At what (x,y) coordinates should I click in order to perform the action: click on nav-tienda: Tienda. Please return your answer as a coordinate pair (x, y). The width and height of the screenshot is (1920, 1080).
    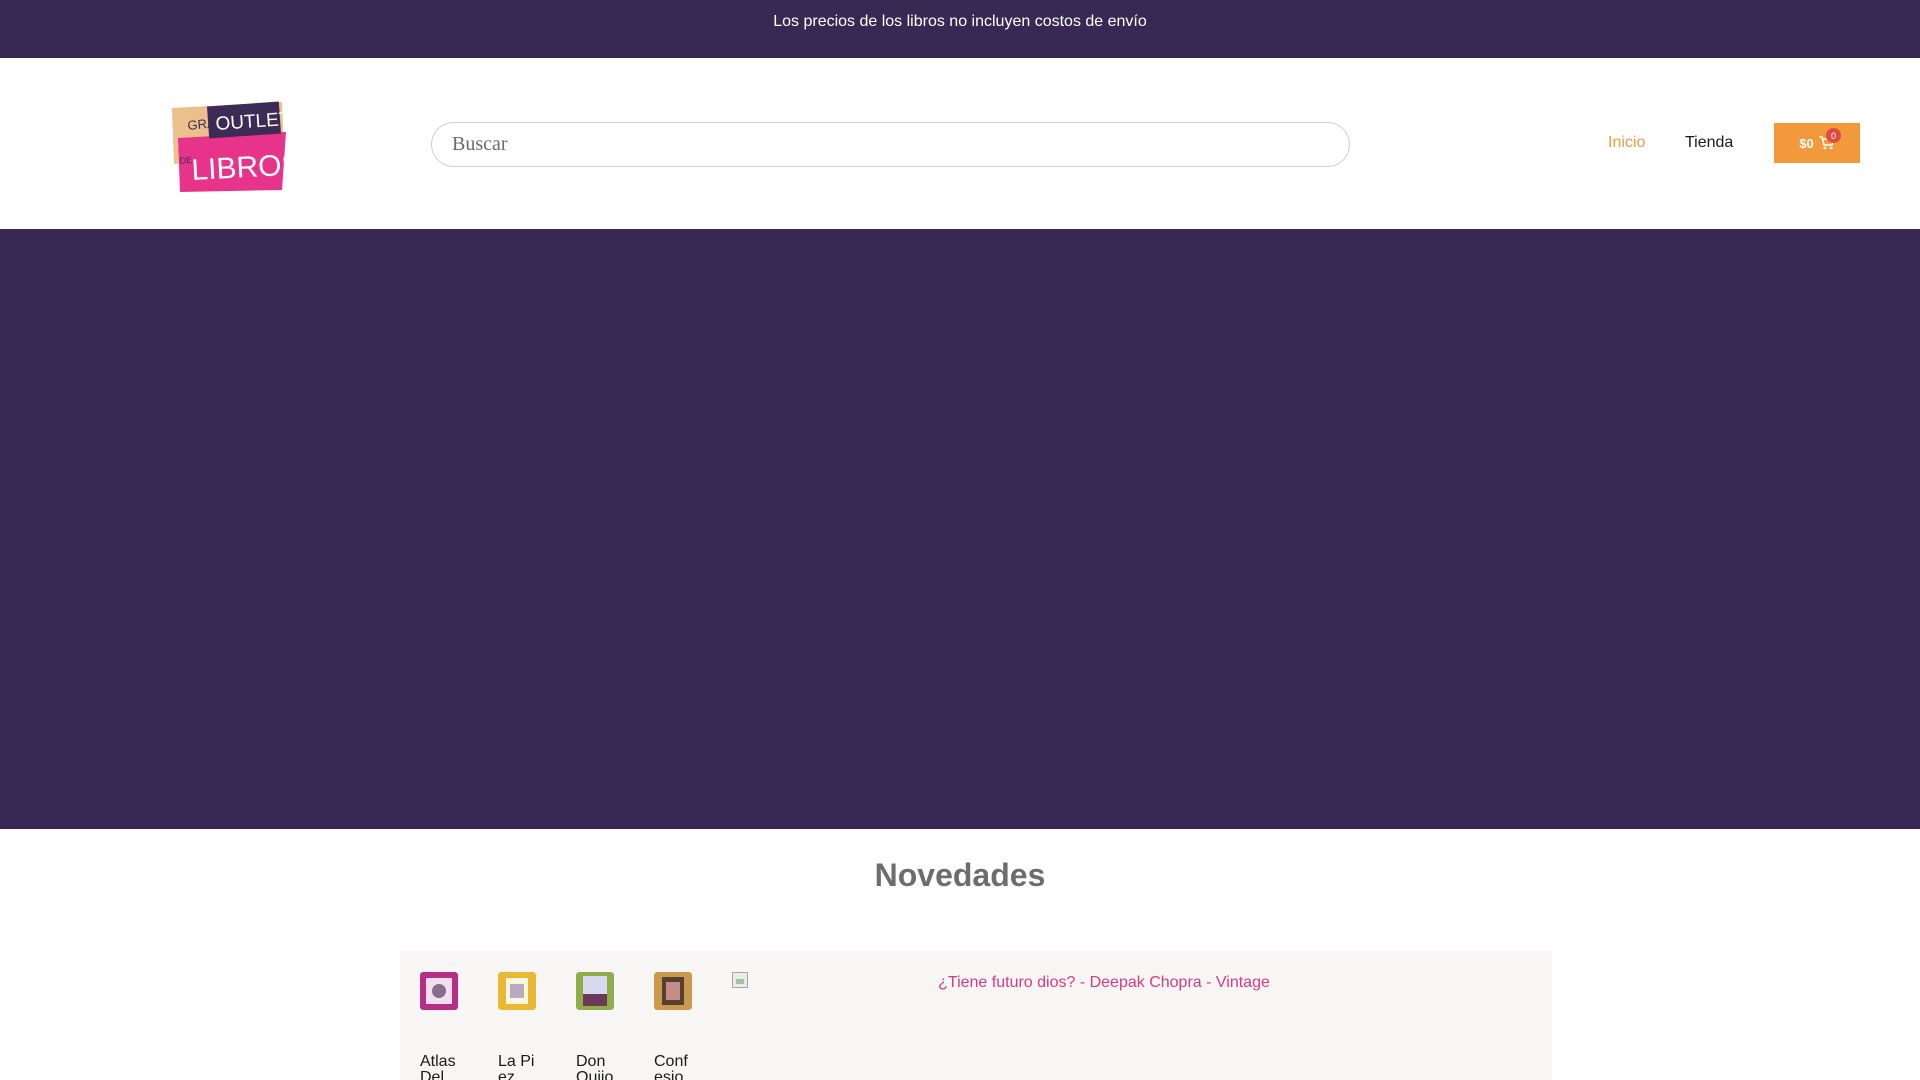
    Looking at the image, I should click on (1709, 143).